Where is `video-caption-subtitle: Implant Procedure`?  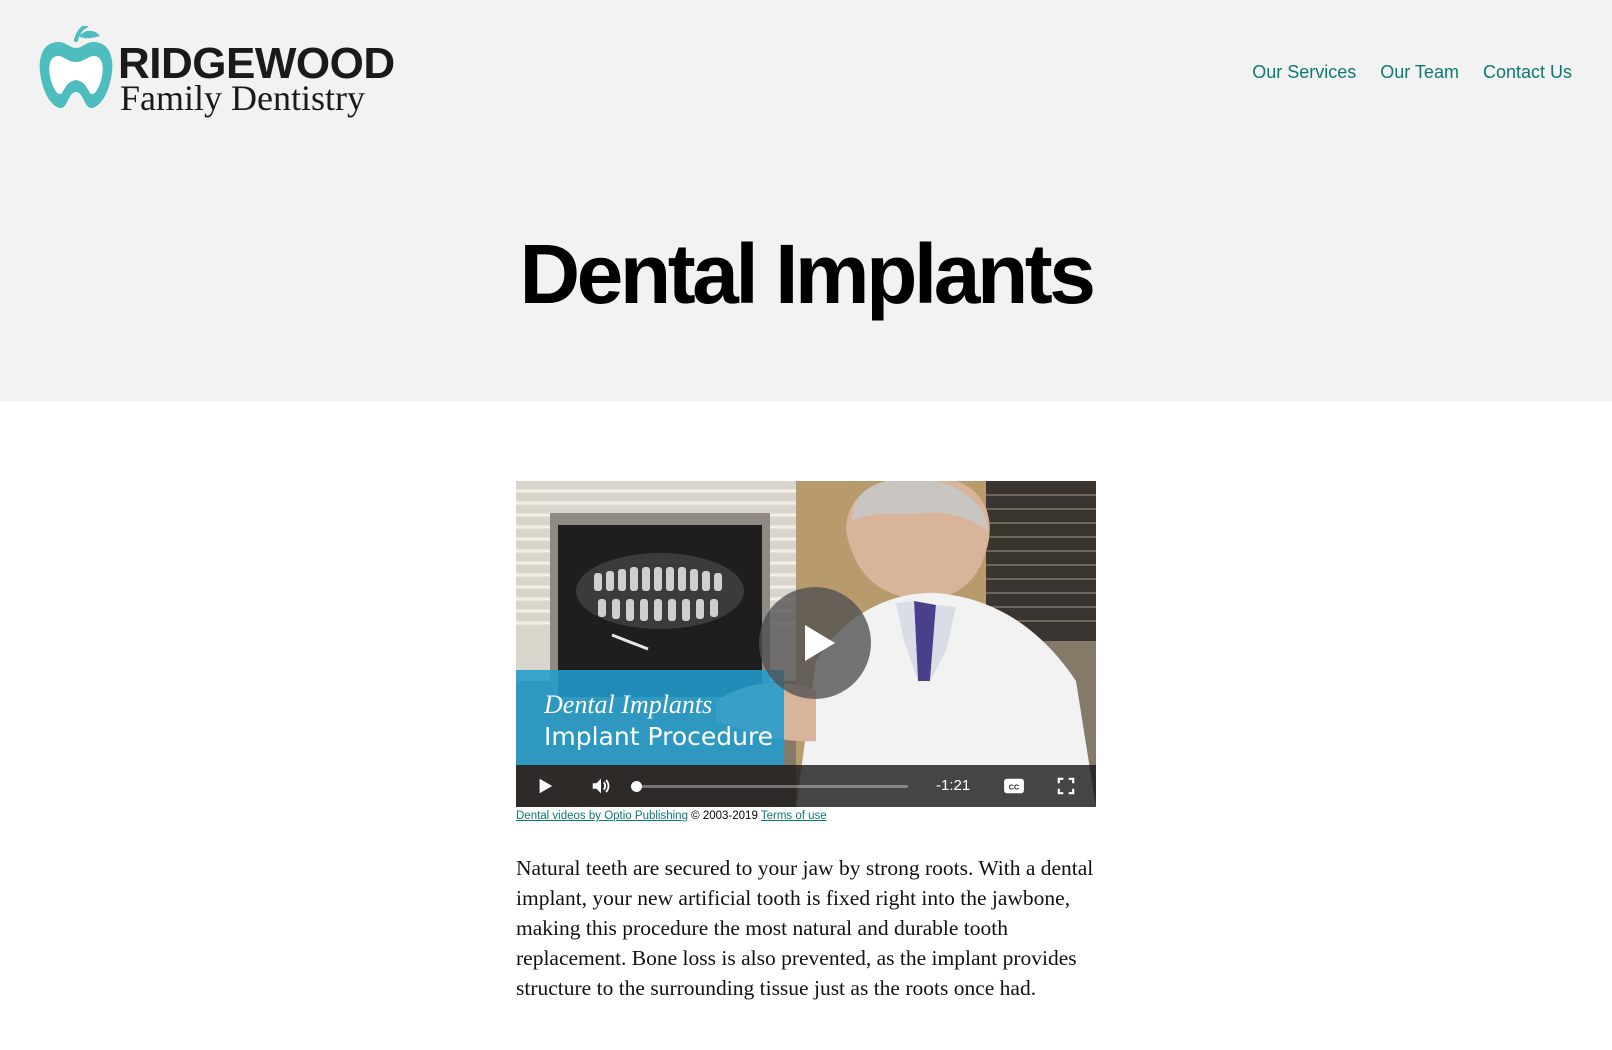
video-caption-subtitle: Implant Procedure is located at coordinates (659, 736).